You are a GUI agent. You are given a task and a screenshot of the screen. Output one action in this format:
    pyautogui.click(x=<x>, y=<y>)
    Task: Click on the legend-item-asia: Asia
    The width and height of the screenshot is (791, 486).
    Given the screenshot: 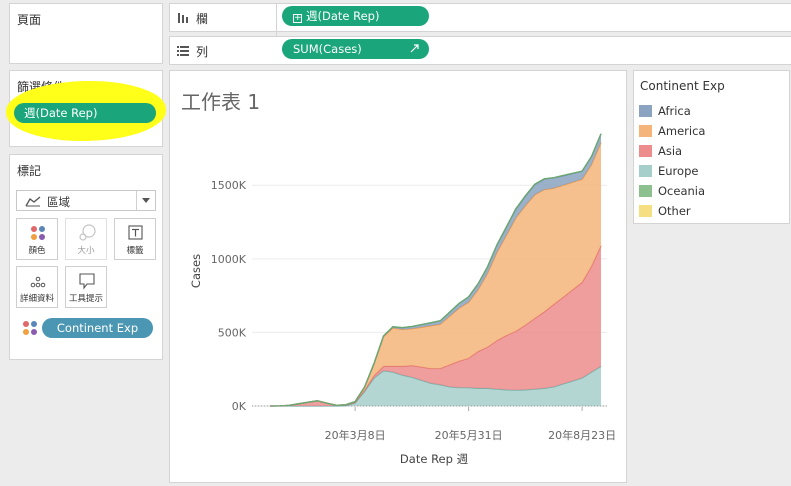 What is the action you would take?
    pyautogui.click(x=660, y=152)
    